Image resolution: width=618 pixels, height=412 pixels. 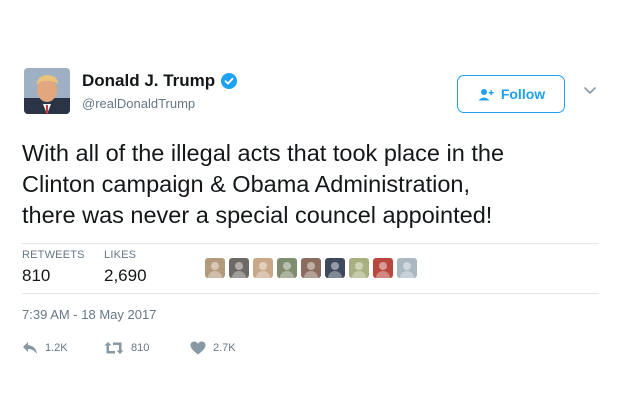 I want to click on retweets-value: 810, so click(x=36, y=275).